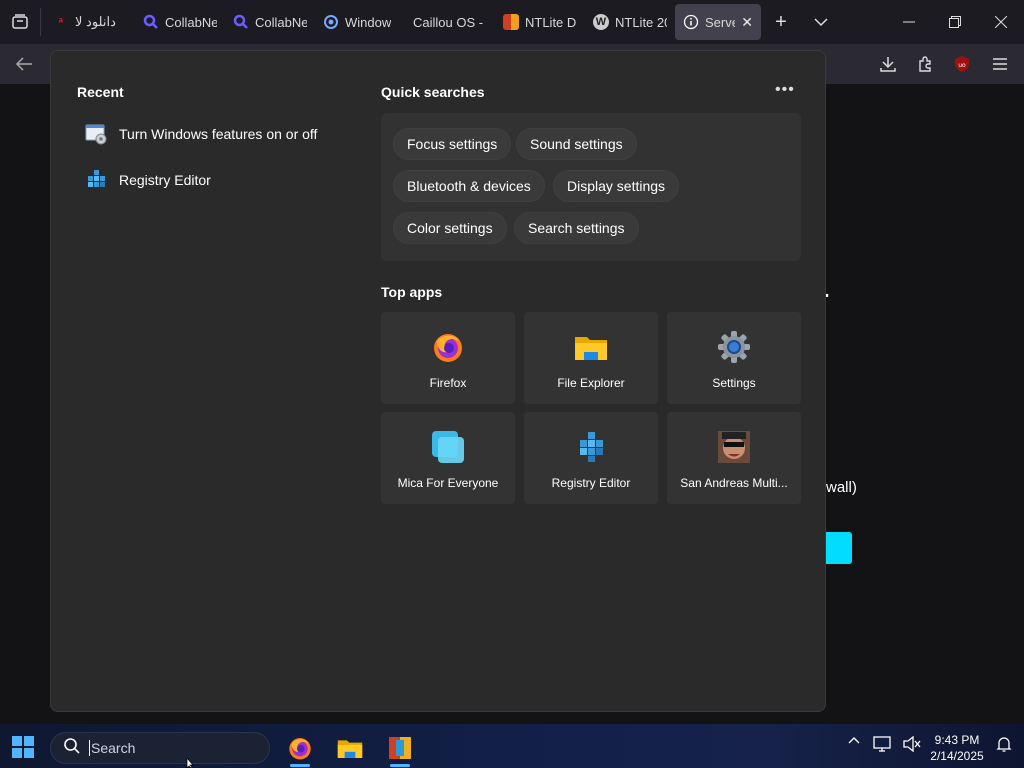  Describe the element at coordinates (734, 447) in the screenshot. I see `samp-icon` at that location.